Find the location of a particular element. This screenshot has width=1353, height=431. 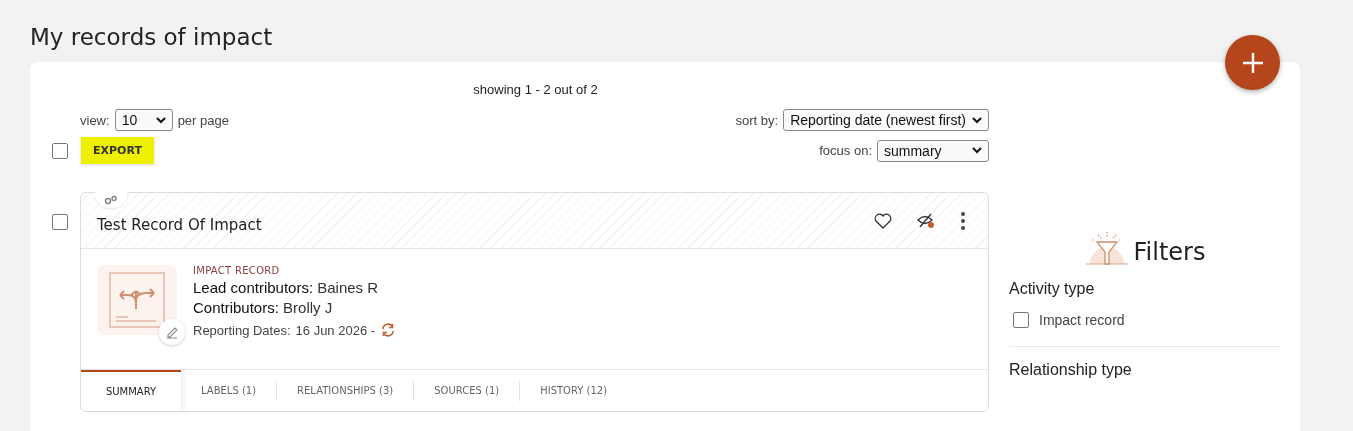

heart-icon is located at coordinates (883, 220).